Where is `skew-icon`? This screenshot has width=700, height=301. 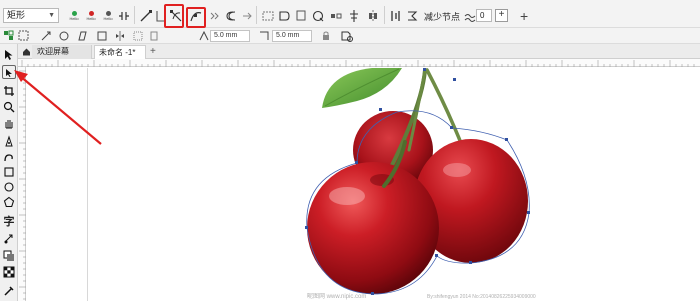 skew-icon is located at coordinates (82, 36).